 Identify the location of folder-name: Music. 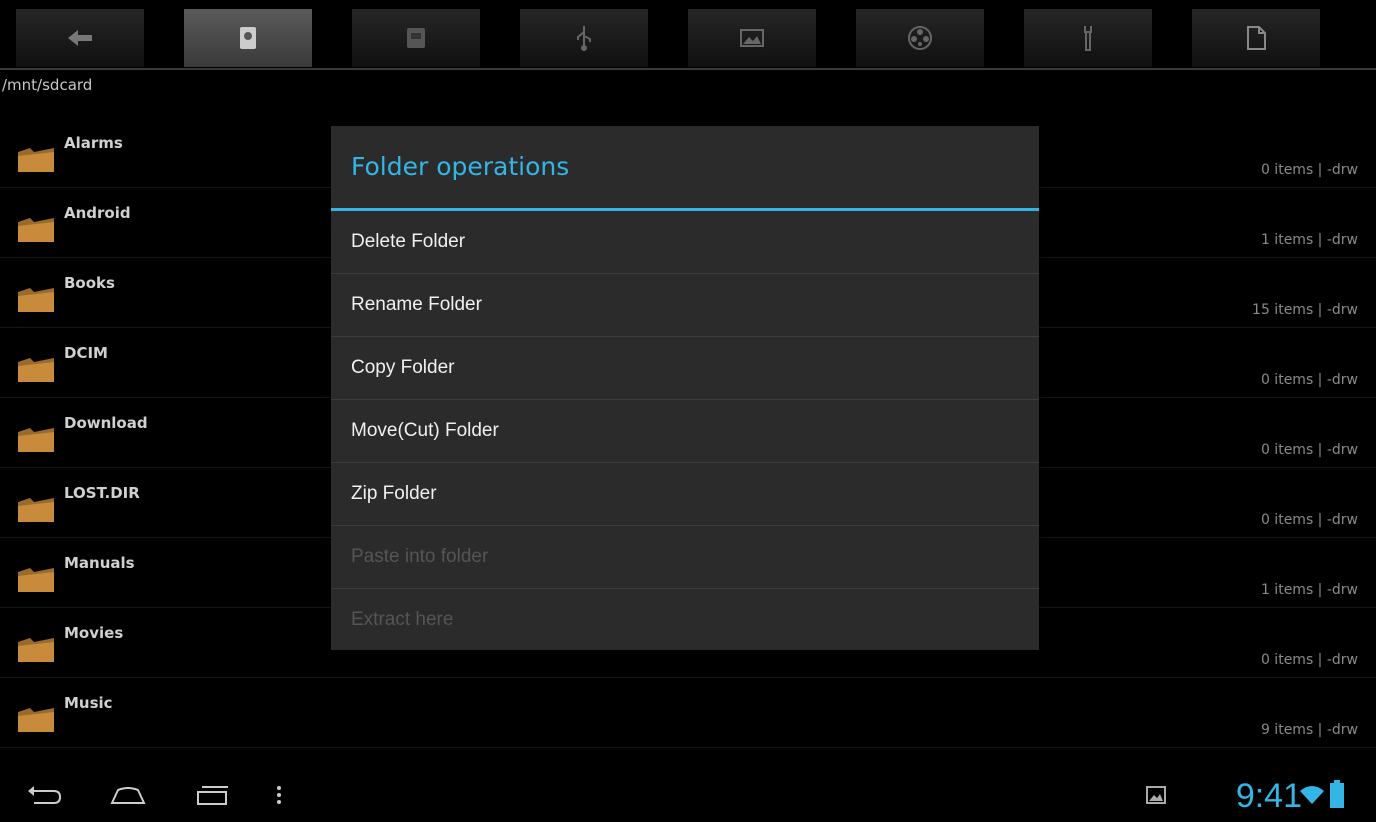
(88, 703).